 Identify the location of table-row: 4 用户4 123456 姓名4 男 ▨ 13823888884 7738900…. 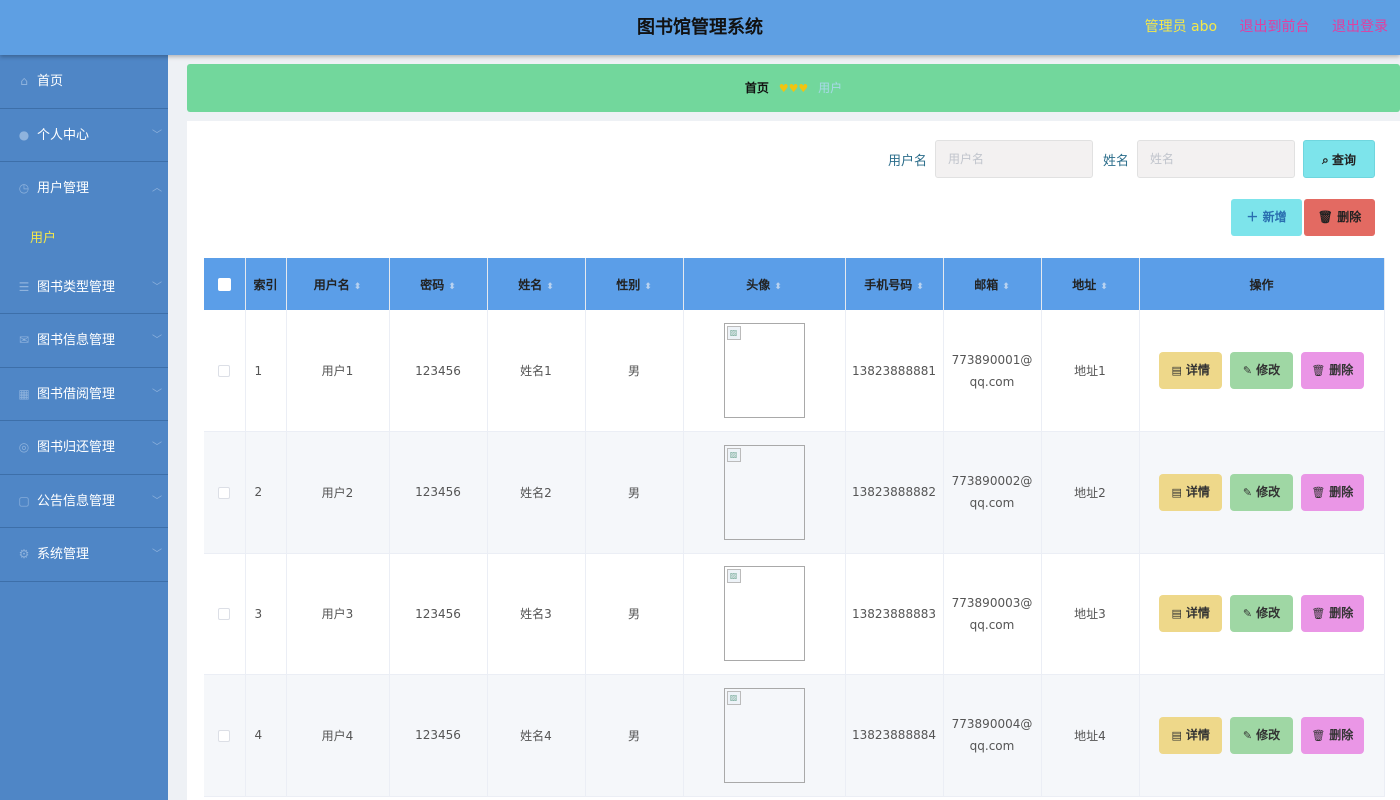
(794, 735).